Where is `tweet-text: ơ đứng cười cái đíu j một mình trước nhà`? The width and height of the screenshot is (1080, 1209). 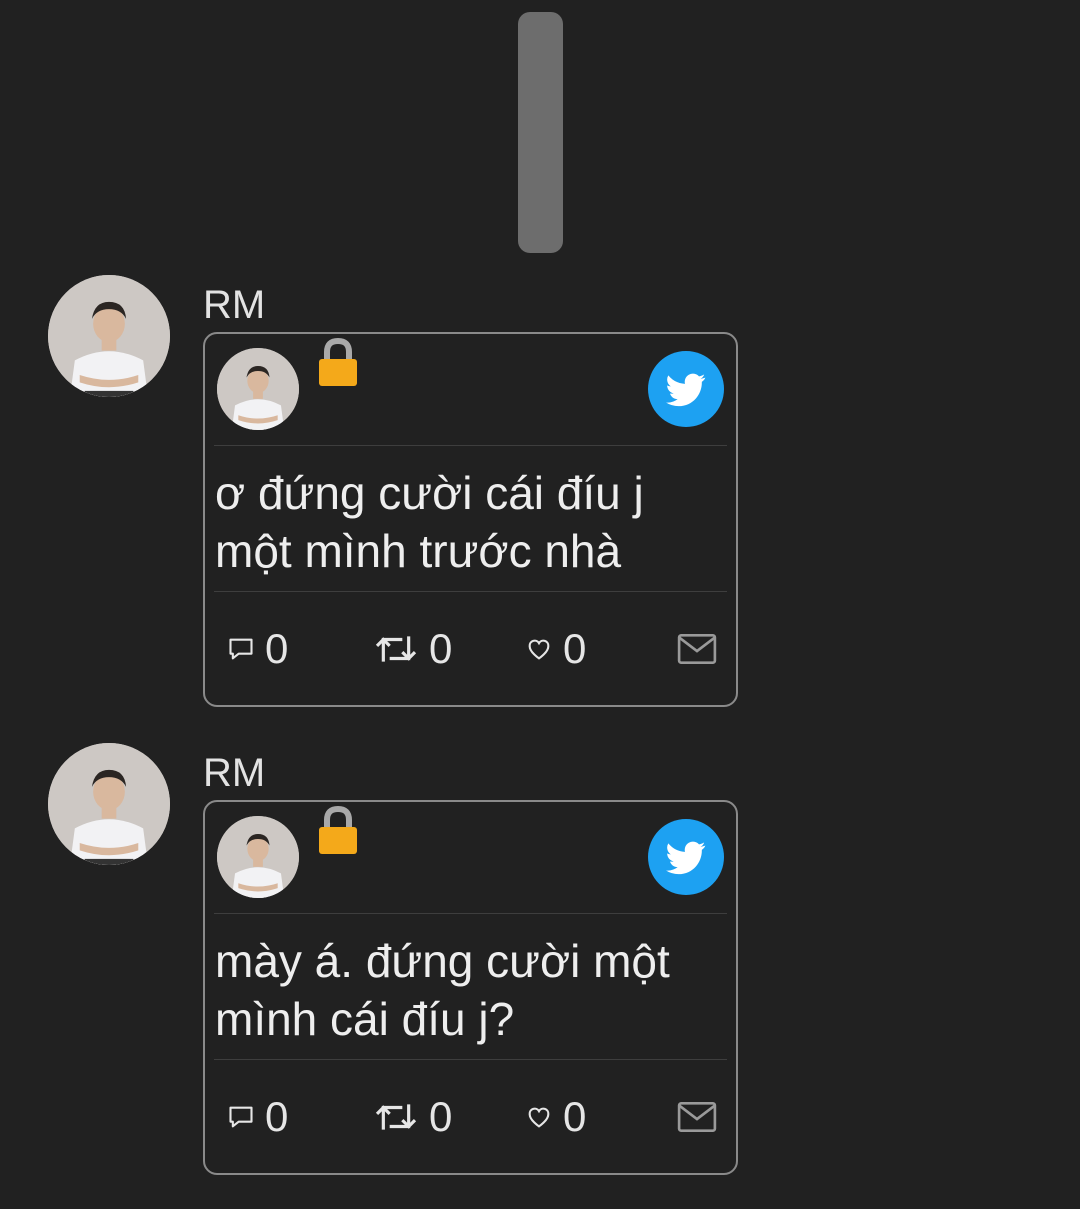 tweet-text: ơ đứng cười cái đíu j một mình trước nhà is located at coordinates (470, 522).